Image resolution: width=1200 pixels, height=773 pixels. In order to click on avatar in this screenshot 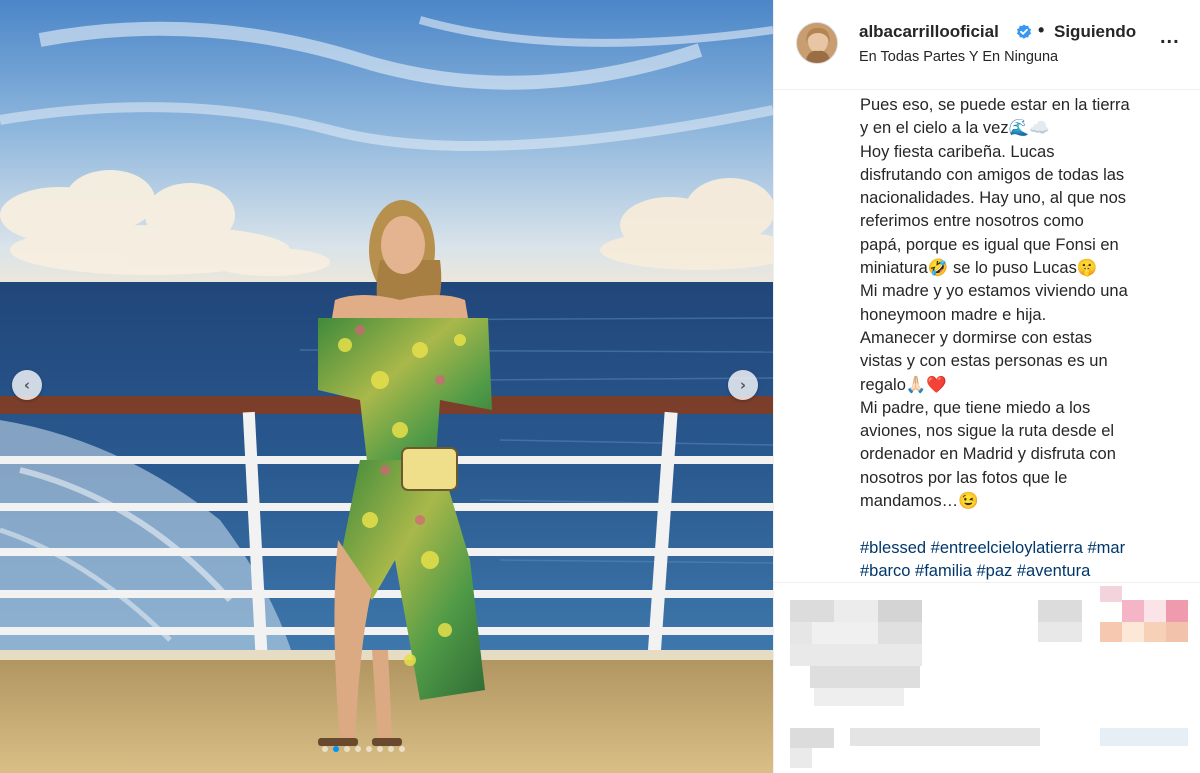, I will do `click(817, 43)`.